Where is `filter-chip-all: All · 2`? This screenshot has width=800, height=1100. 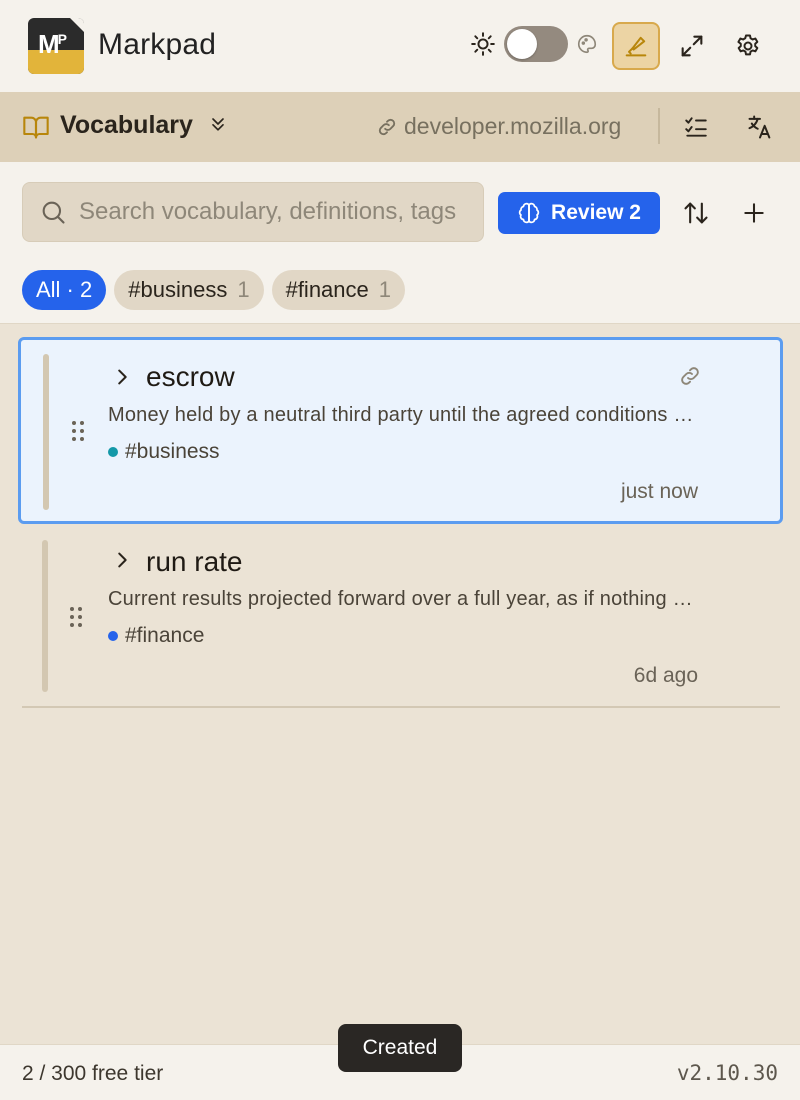 filter-chip-all: All · 2 is located at coordinates (64, 290).